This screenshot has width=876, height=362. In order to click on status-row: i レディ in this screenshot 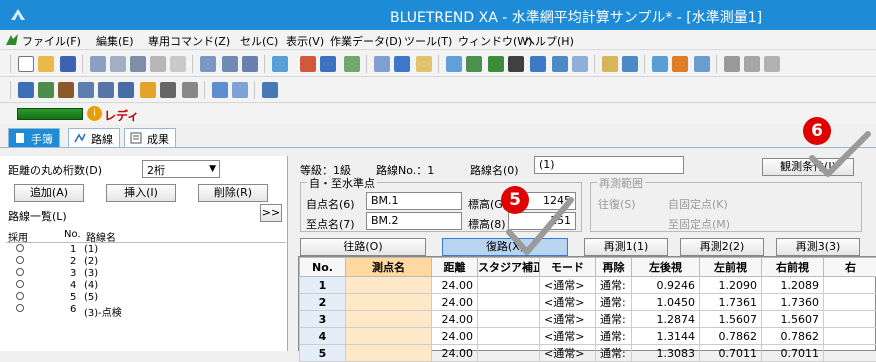, I will do `click(438, 114)`.